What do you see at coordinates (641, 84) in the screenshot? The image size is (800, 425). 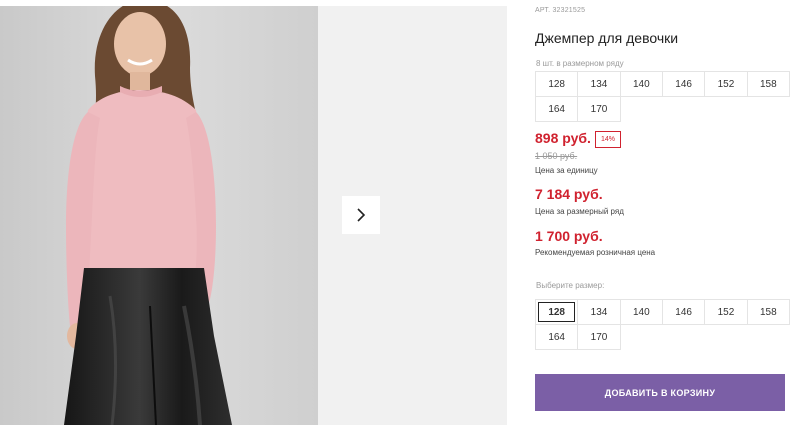 I see `pack-size-cell: 140` at bounding box center [641, 84].